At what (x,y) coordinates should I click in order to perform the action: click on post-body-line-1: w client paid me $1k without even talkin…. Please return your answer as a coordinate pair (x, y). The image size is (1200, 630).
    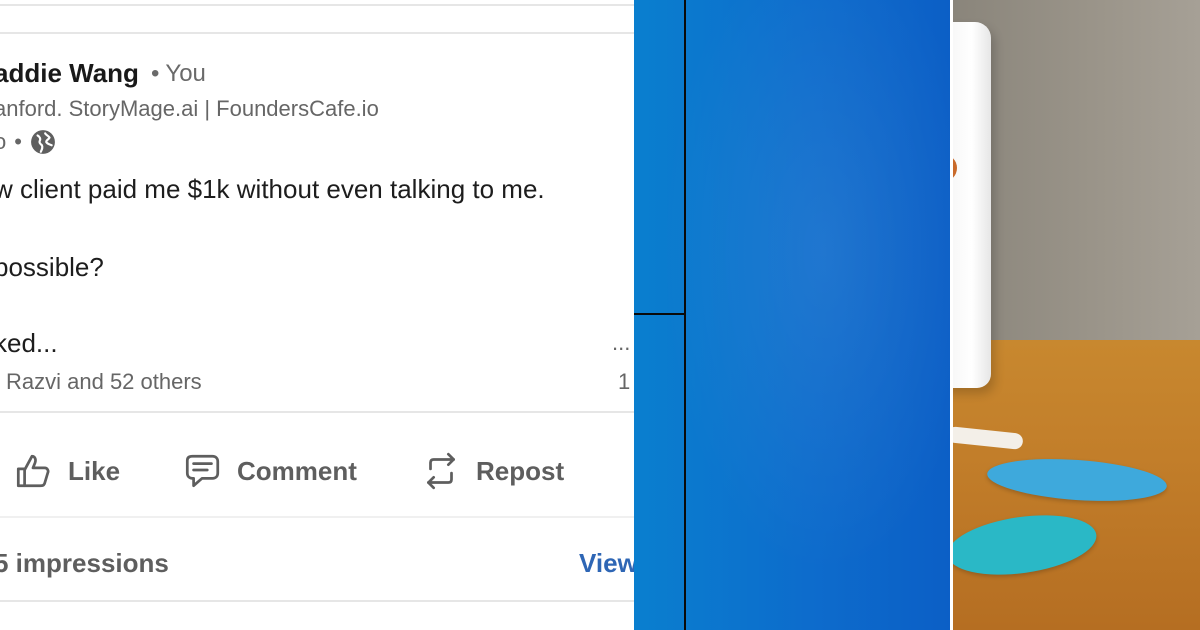
    Looking at the image, I should click on (272, 189).